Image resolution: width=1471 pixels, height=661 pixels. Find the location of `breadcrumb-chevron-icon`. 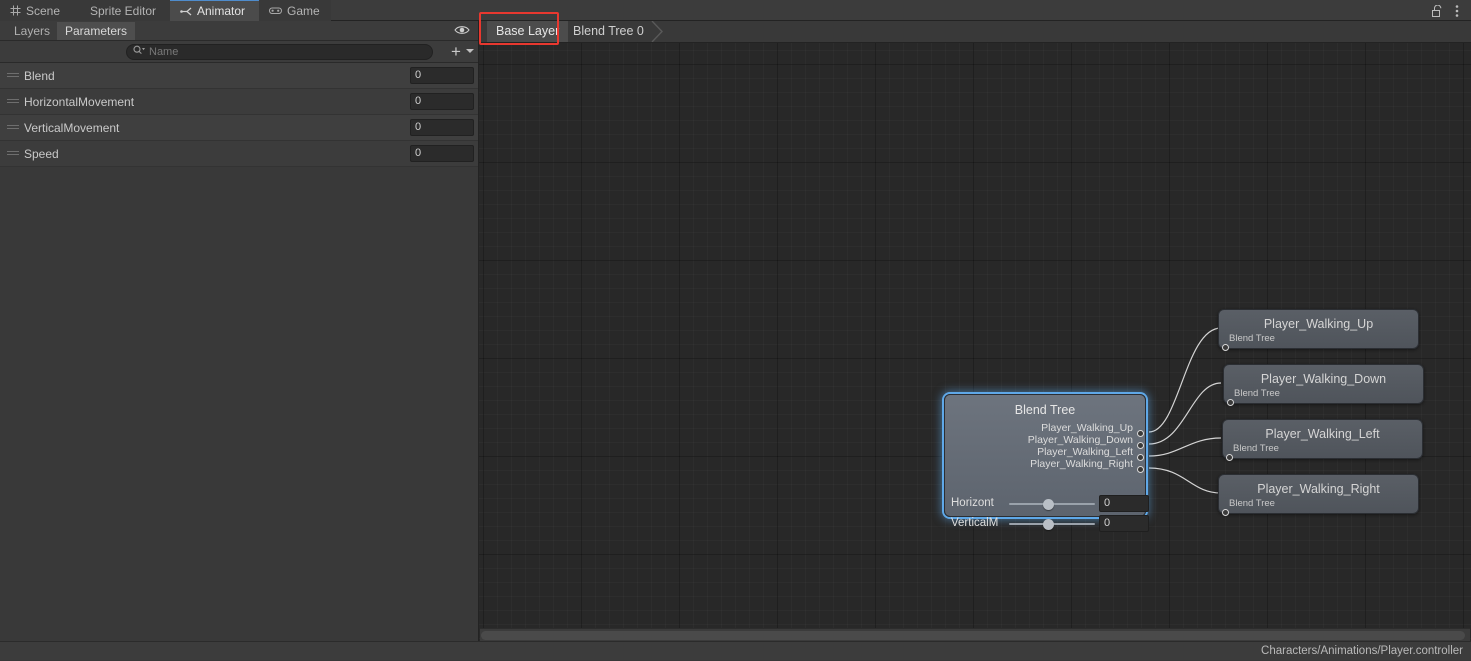

breadcrumb-chevron-icon is located at coordinates (658, 31).